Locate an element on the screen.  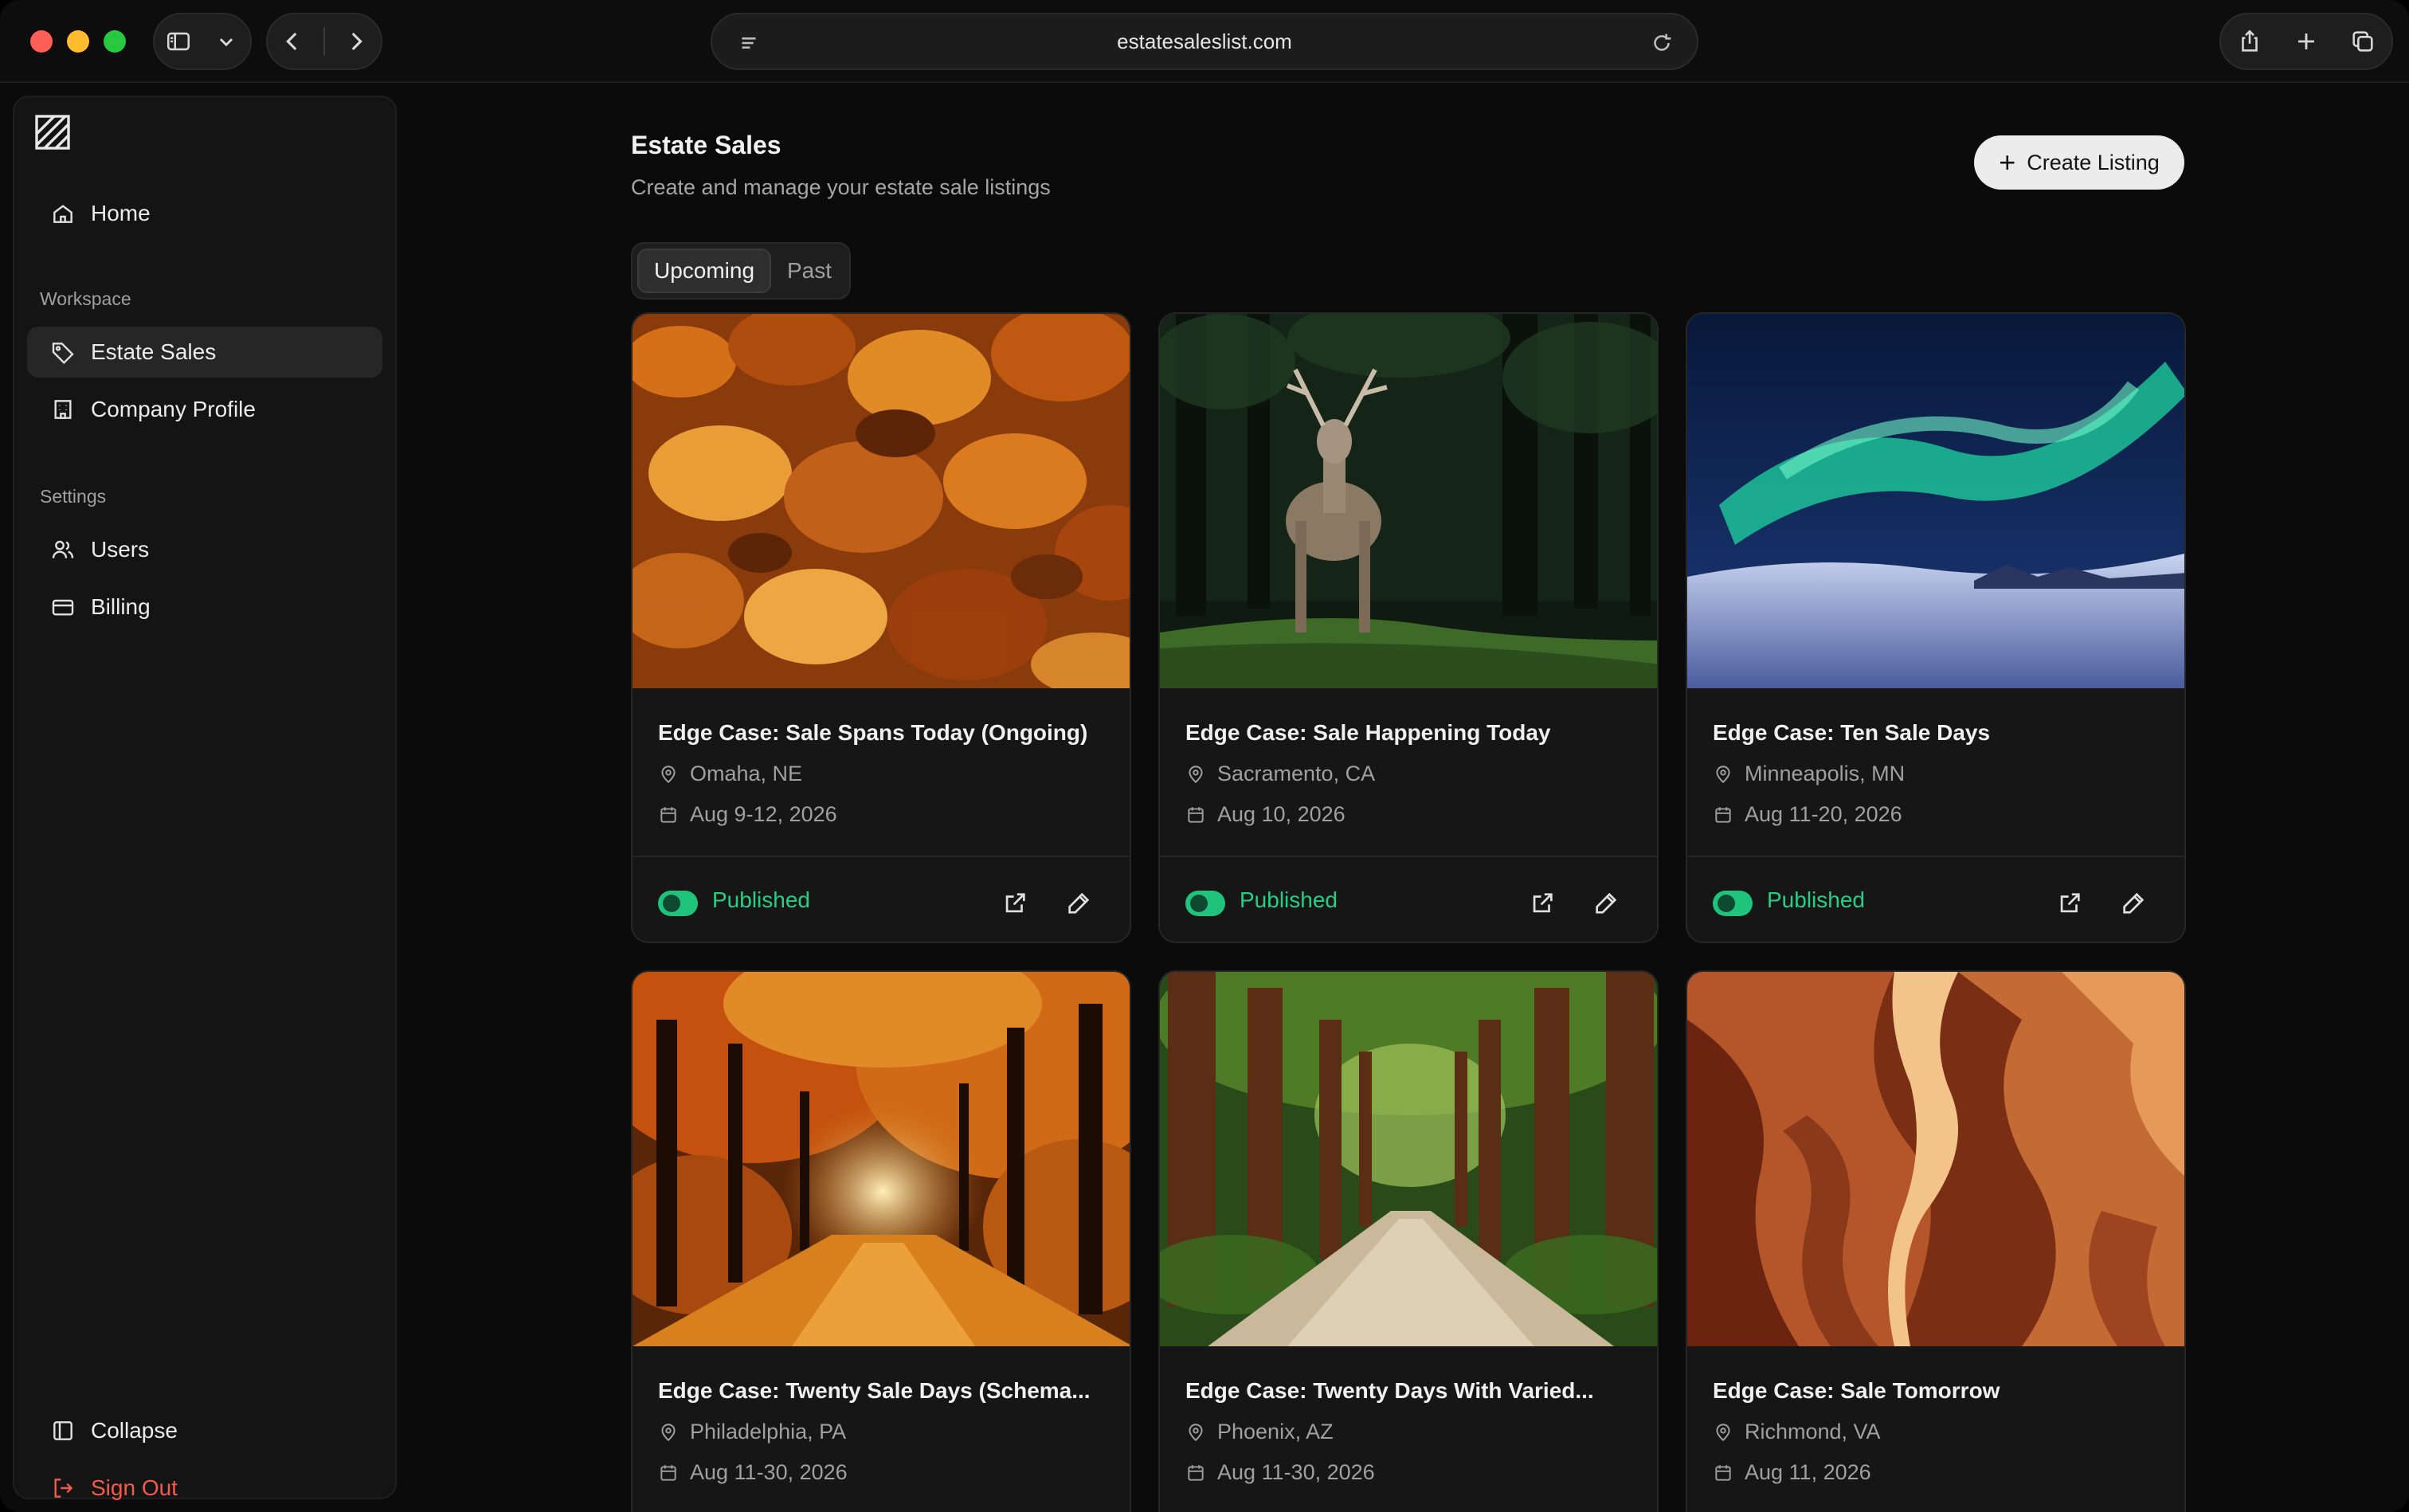
sidebar-item-label: Home is located at coordinates (121, 213).